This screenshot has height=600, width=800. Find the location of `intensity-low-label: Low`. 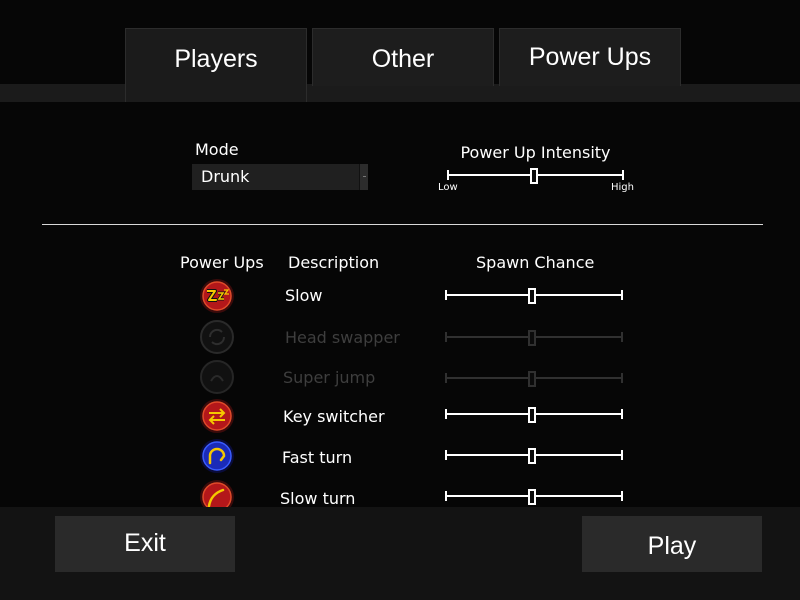

intensity-low-label: Low is located at coordinates (448, 187).